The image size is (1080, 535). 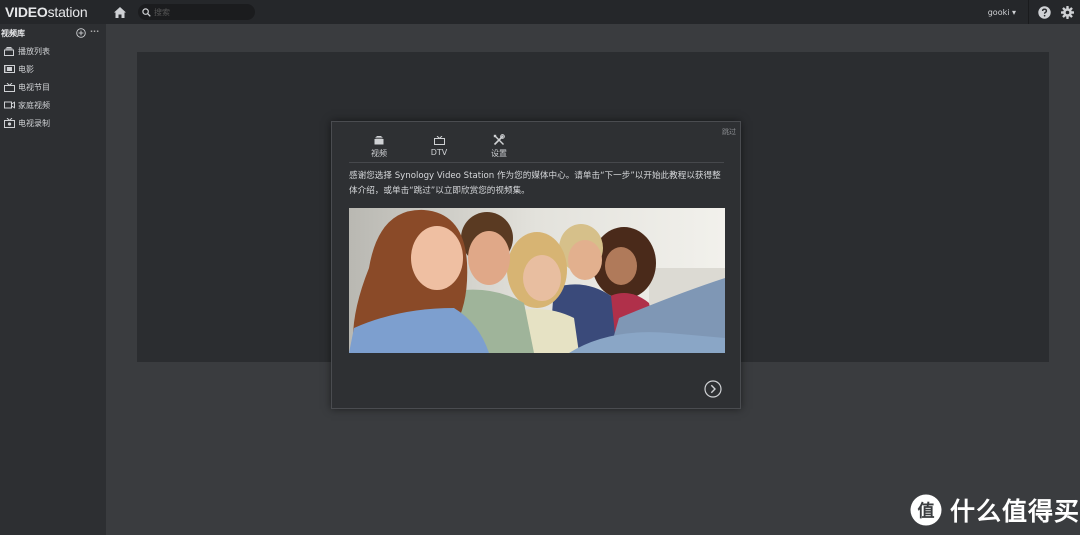 I want to click on tab-video: 视频, so click(x=379, y=146).